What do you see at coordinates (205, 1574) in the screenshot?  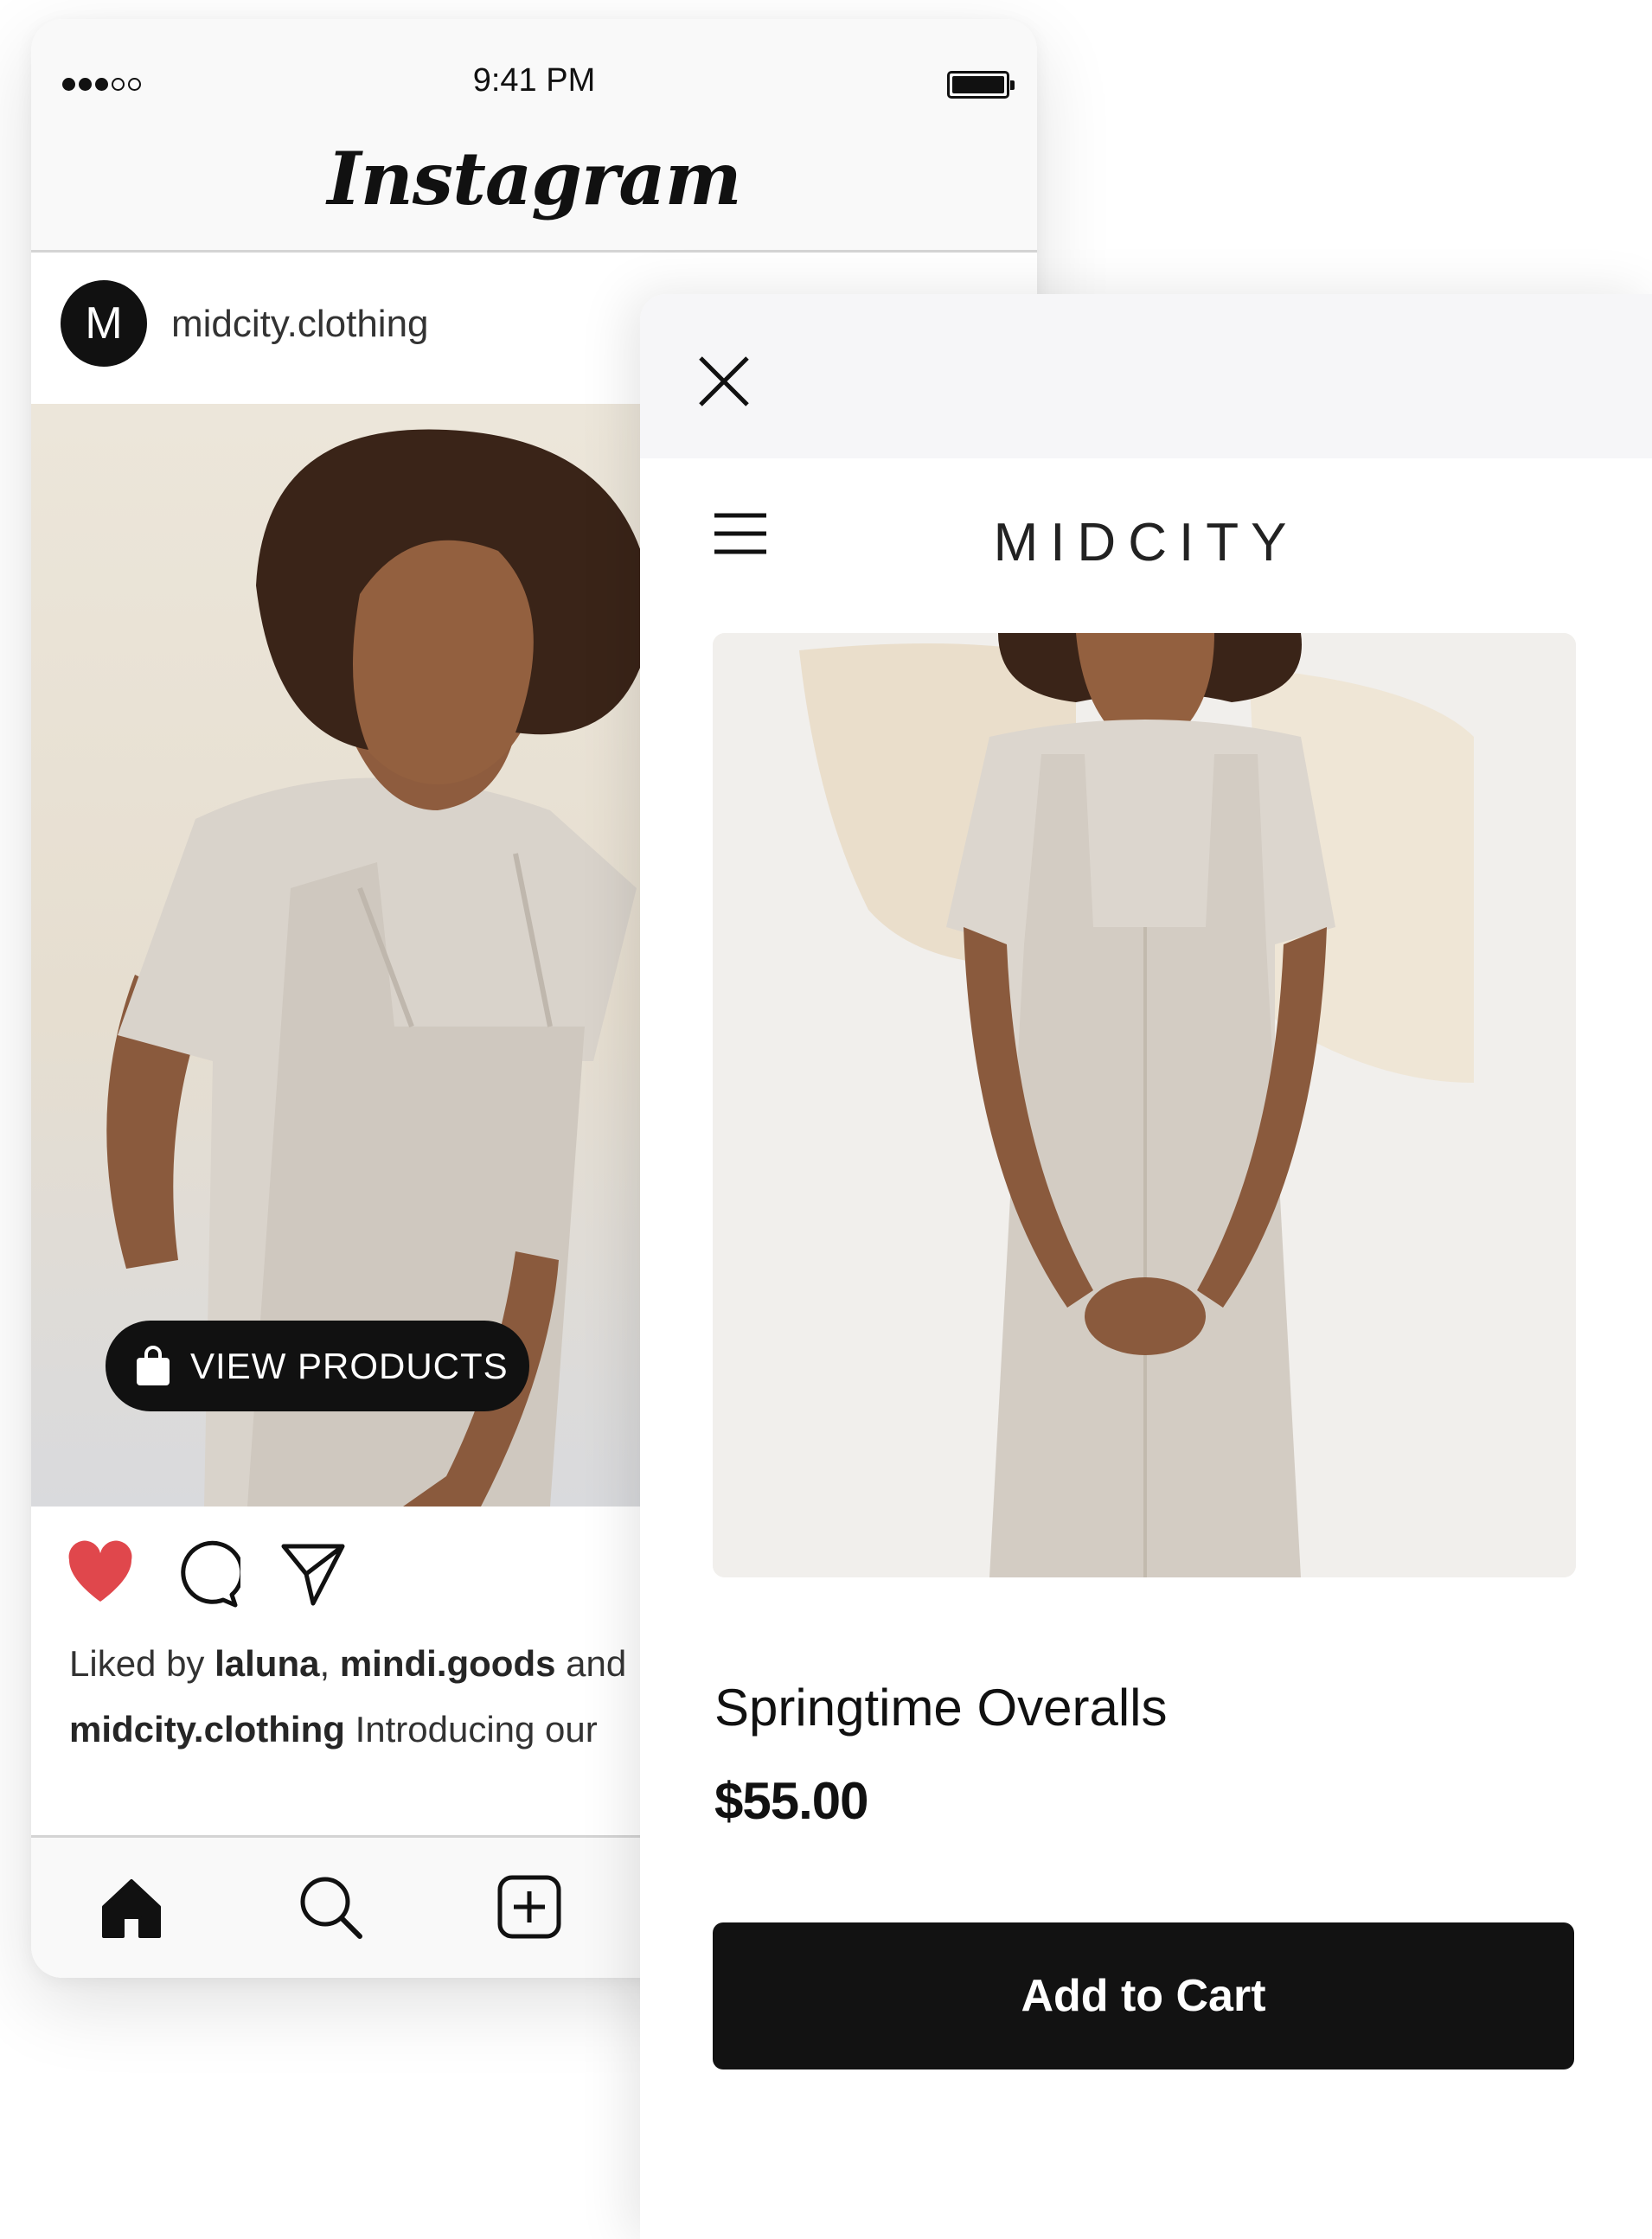 I see `comment-icon` at bounding box center [205, 1574].